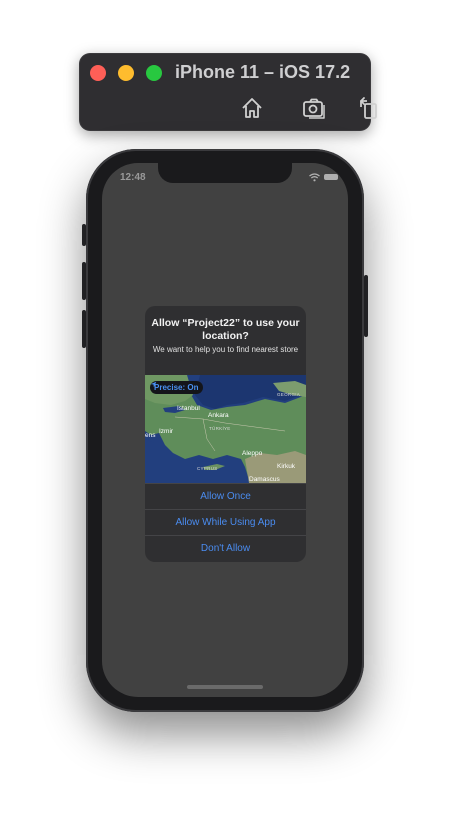  I want to click on home-icon, so click(252, 108).